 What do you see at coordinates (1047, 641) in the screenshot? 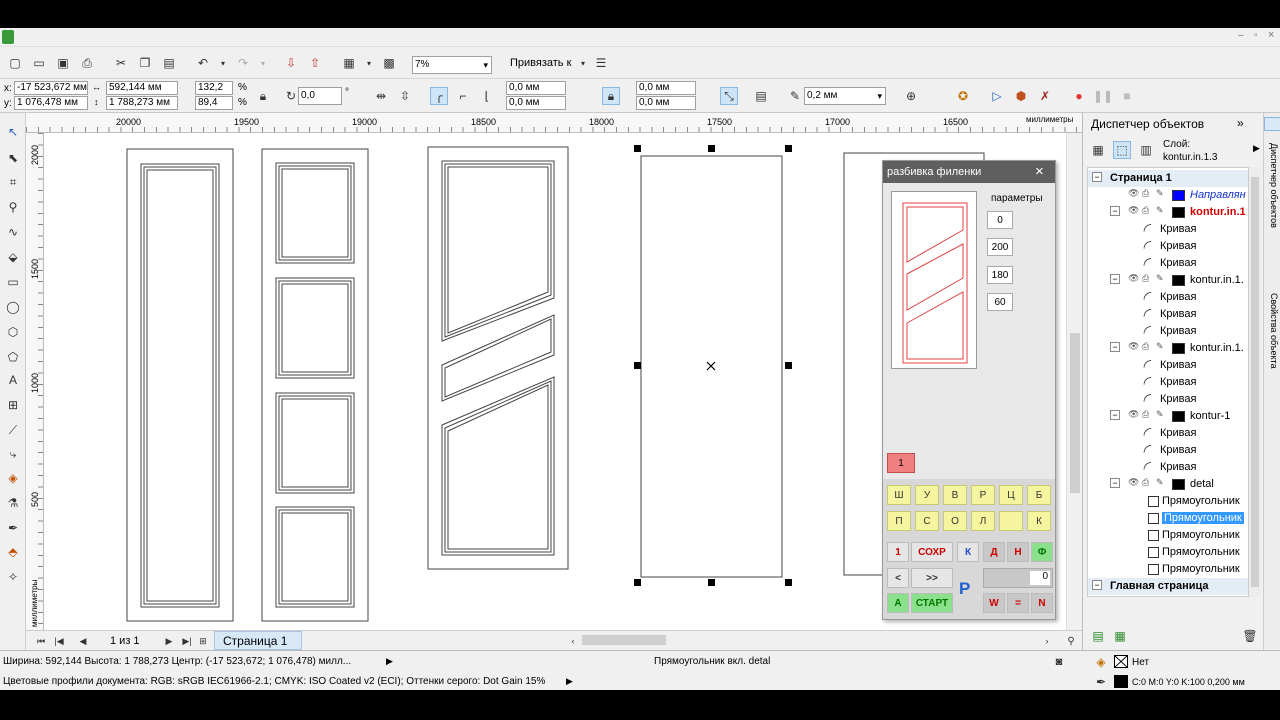
I see `scroll-right-icon: ›` at bounding box center [1047, 641].